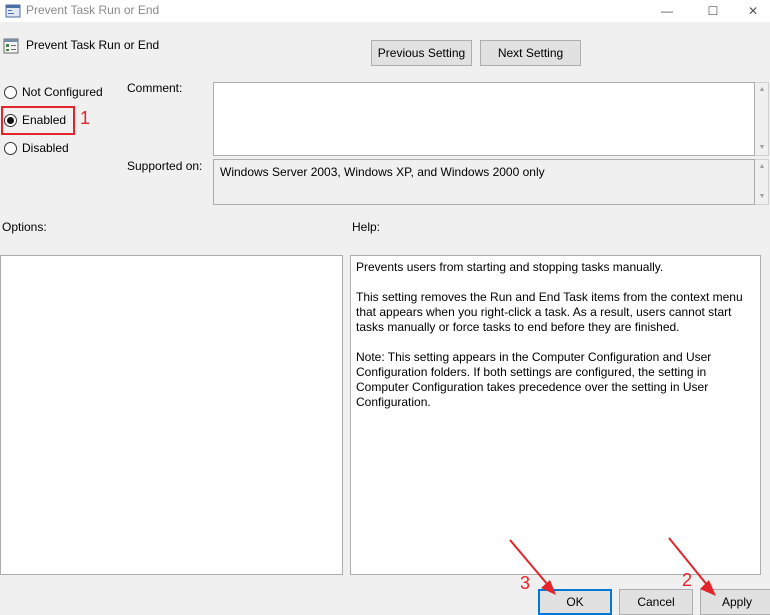 Image resolution: width=770 pixels, height=615 pixels. What do you see at coordinates (11, 46) in the screenshot?
I see `policy-setting-icon` at bounding box center [11, 46].